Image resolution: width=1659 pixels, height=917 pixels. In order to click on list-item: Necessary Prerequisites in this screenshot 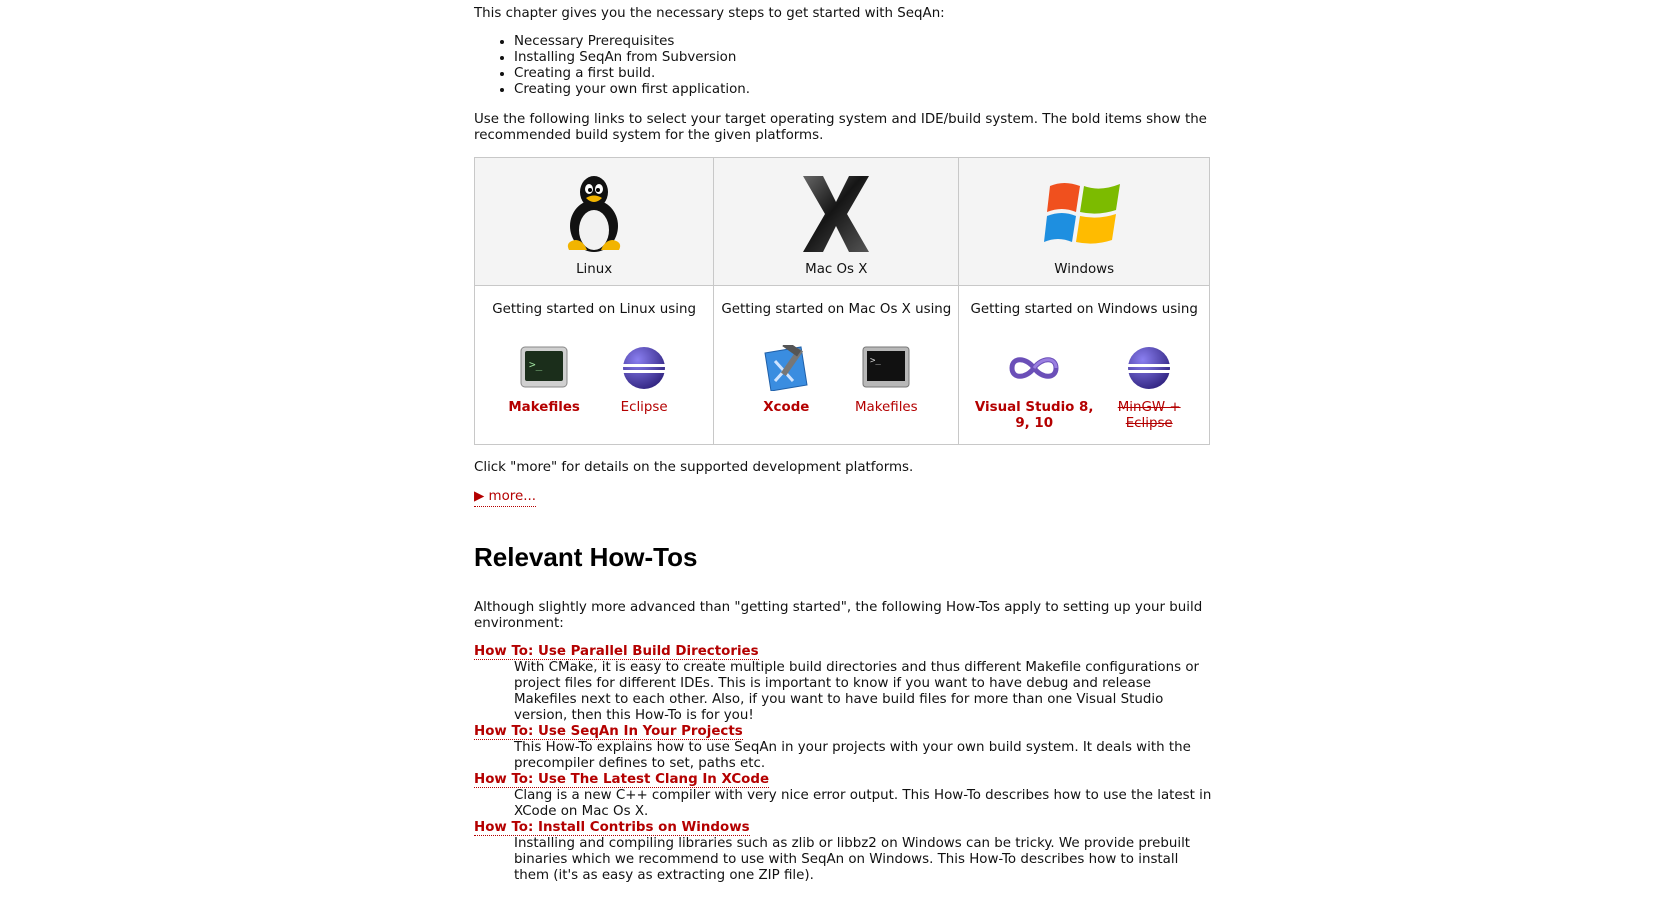, I will do `click(632, 42)`.